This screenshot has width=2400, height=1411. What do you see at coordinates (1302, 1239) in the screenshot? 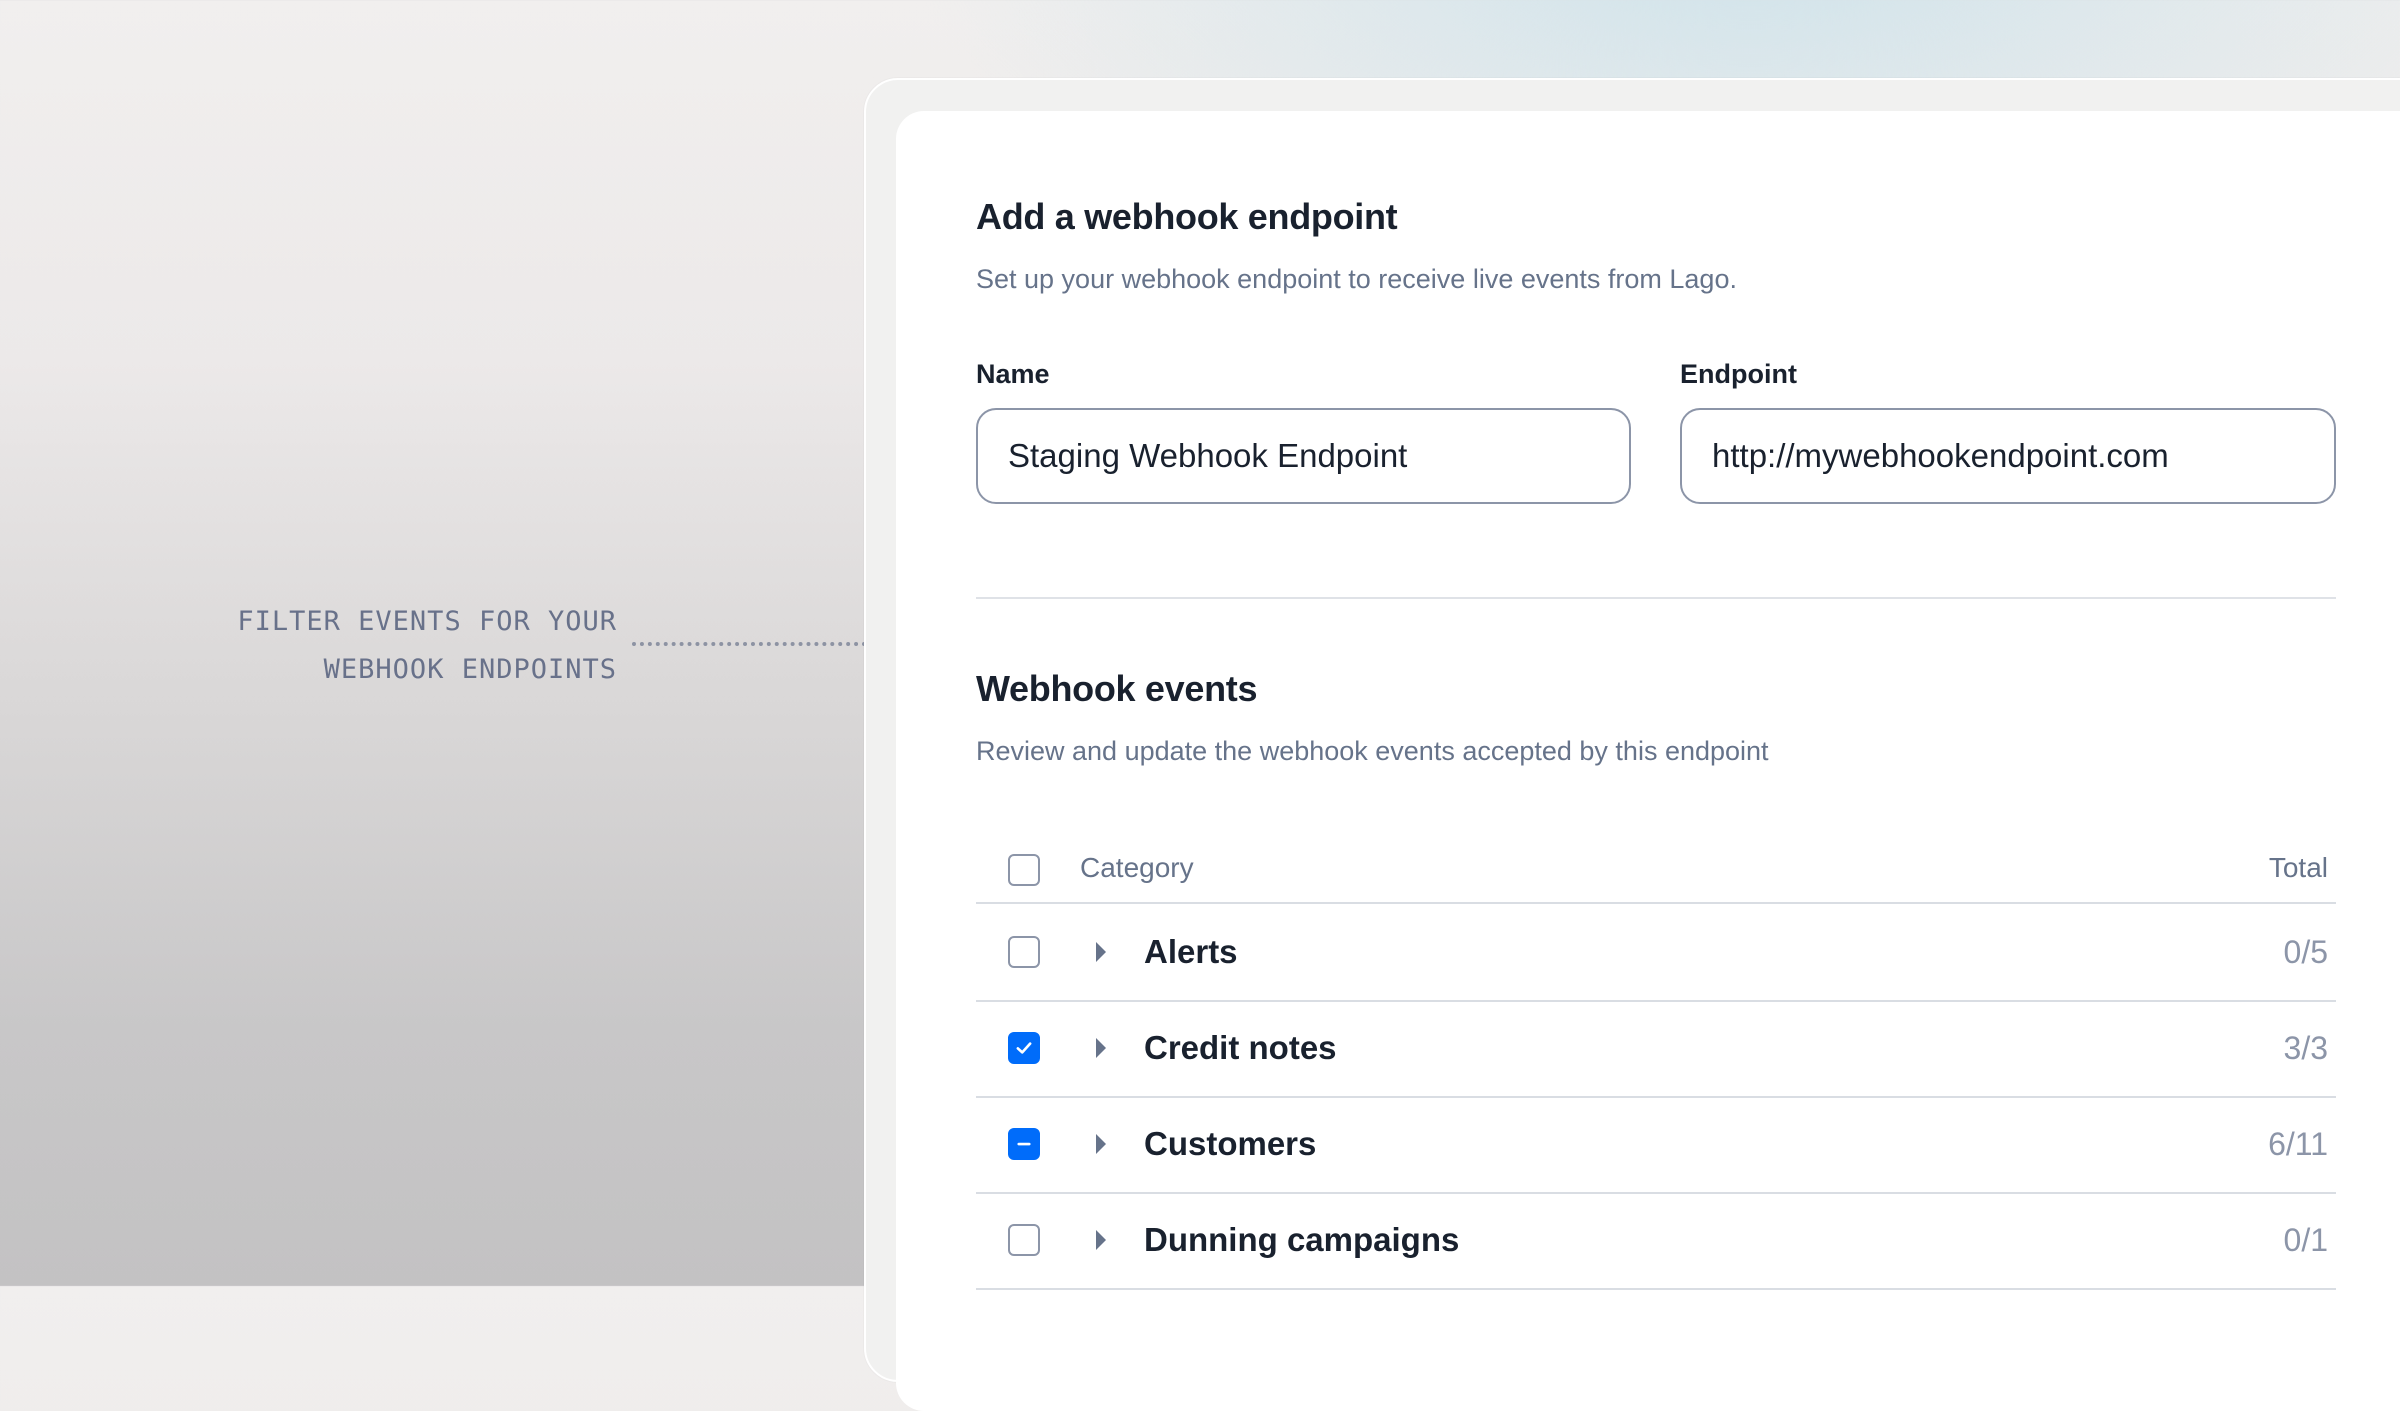
I see `category-label: Dunning campaigns` at bounding box center [1302, 1239].